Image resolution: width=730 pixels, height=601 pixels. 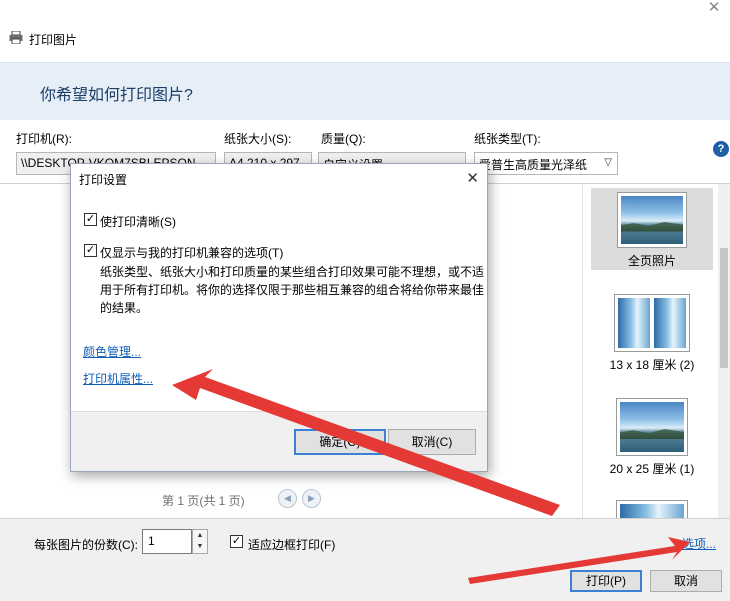 What do you see at coordinates (652, 469) in the screenshot?
I see `layout-label: 20 x 25 厘米 (1)` at bounding box center [652, 469].